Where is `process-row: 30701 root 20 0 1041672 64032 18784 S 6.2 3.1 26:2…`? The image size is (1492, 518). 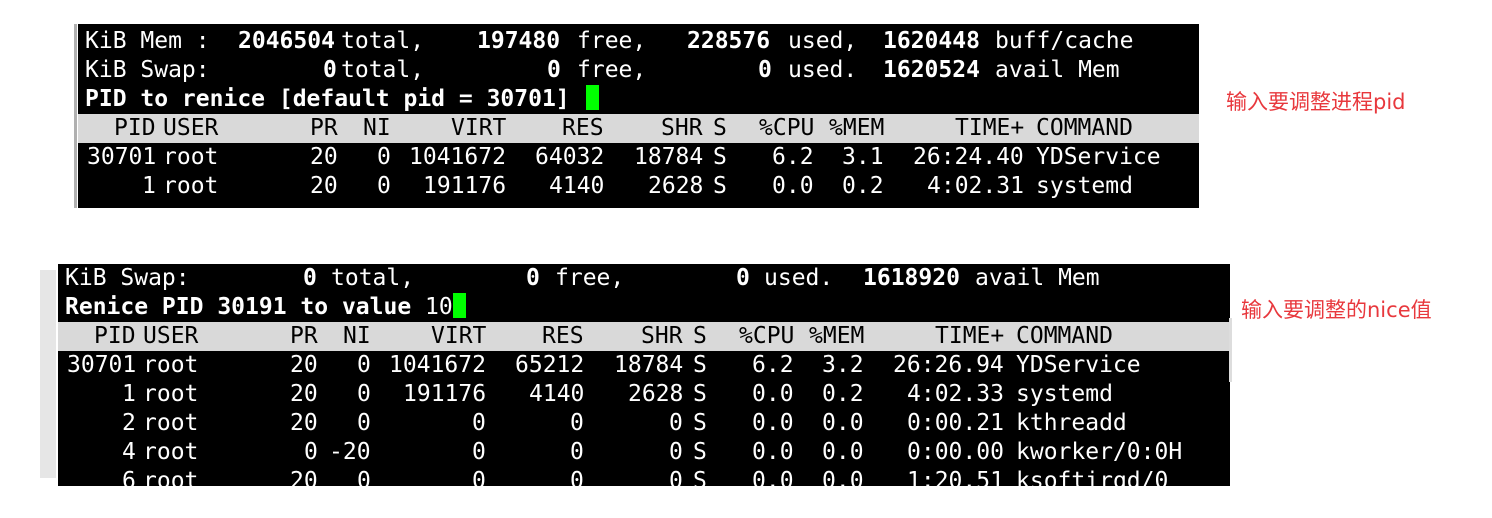 process-row: 30701 root 20 0 1041672 64032 18784 S 6.2 3.1 26:2… is located at coordinates (638, 157).